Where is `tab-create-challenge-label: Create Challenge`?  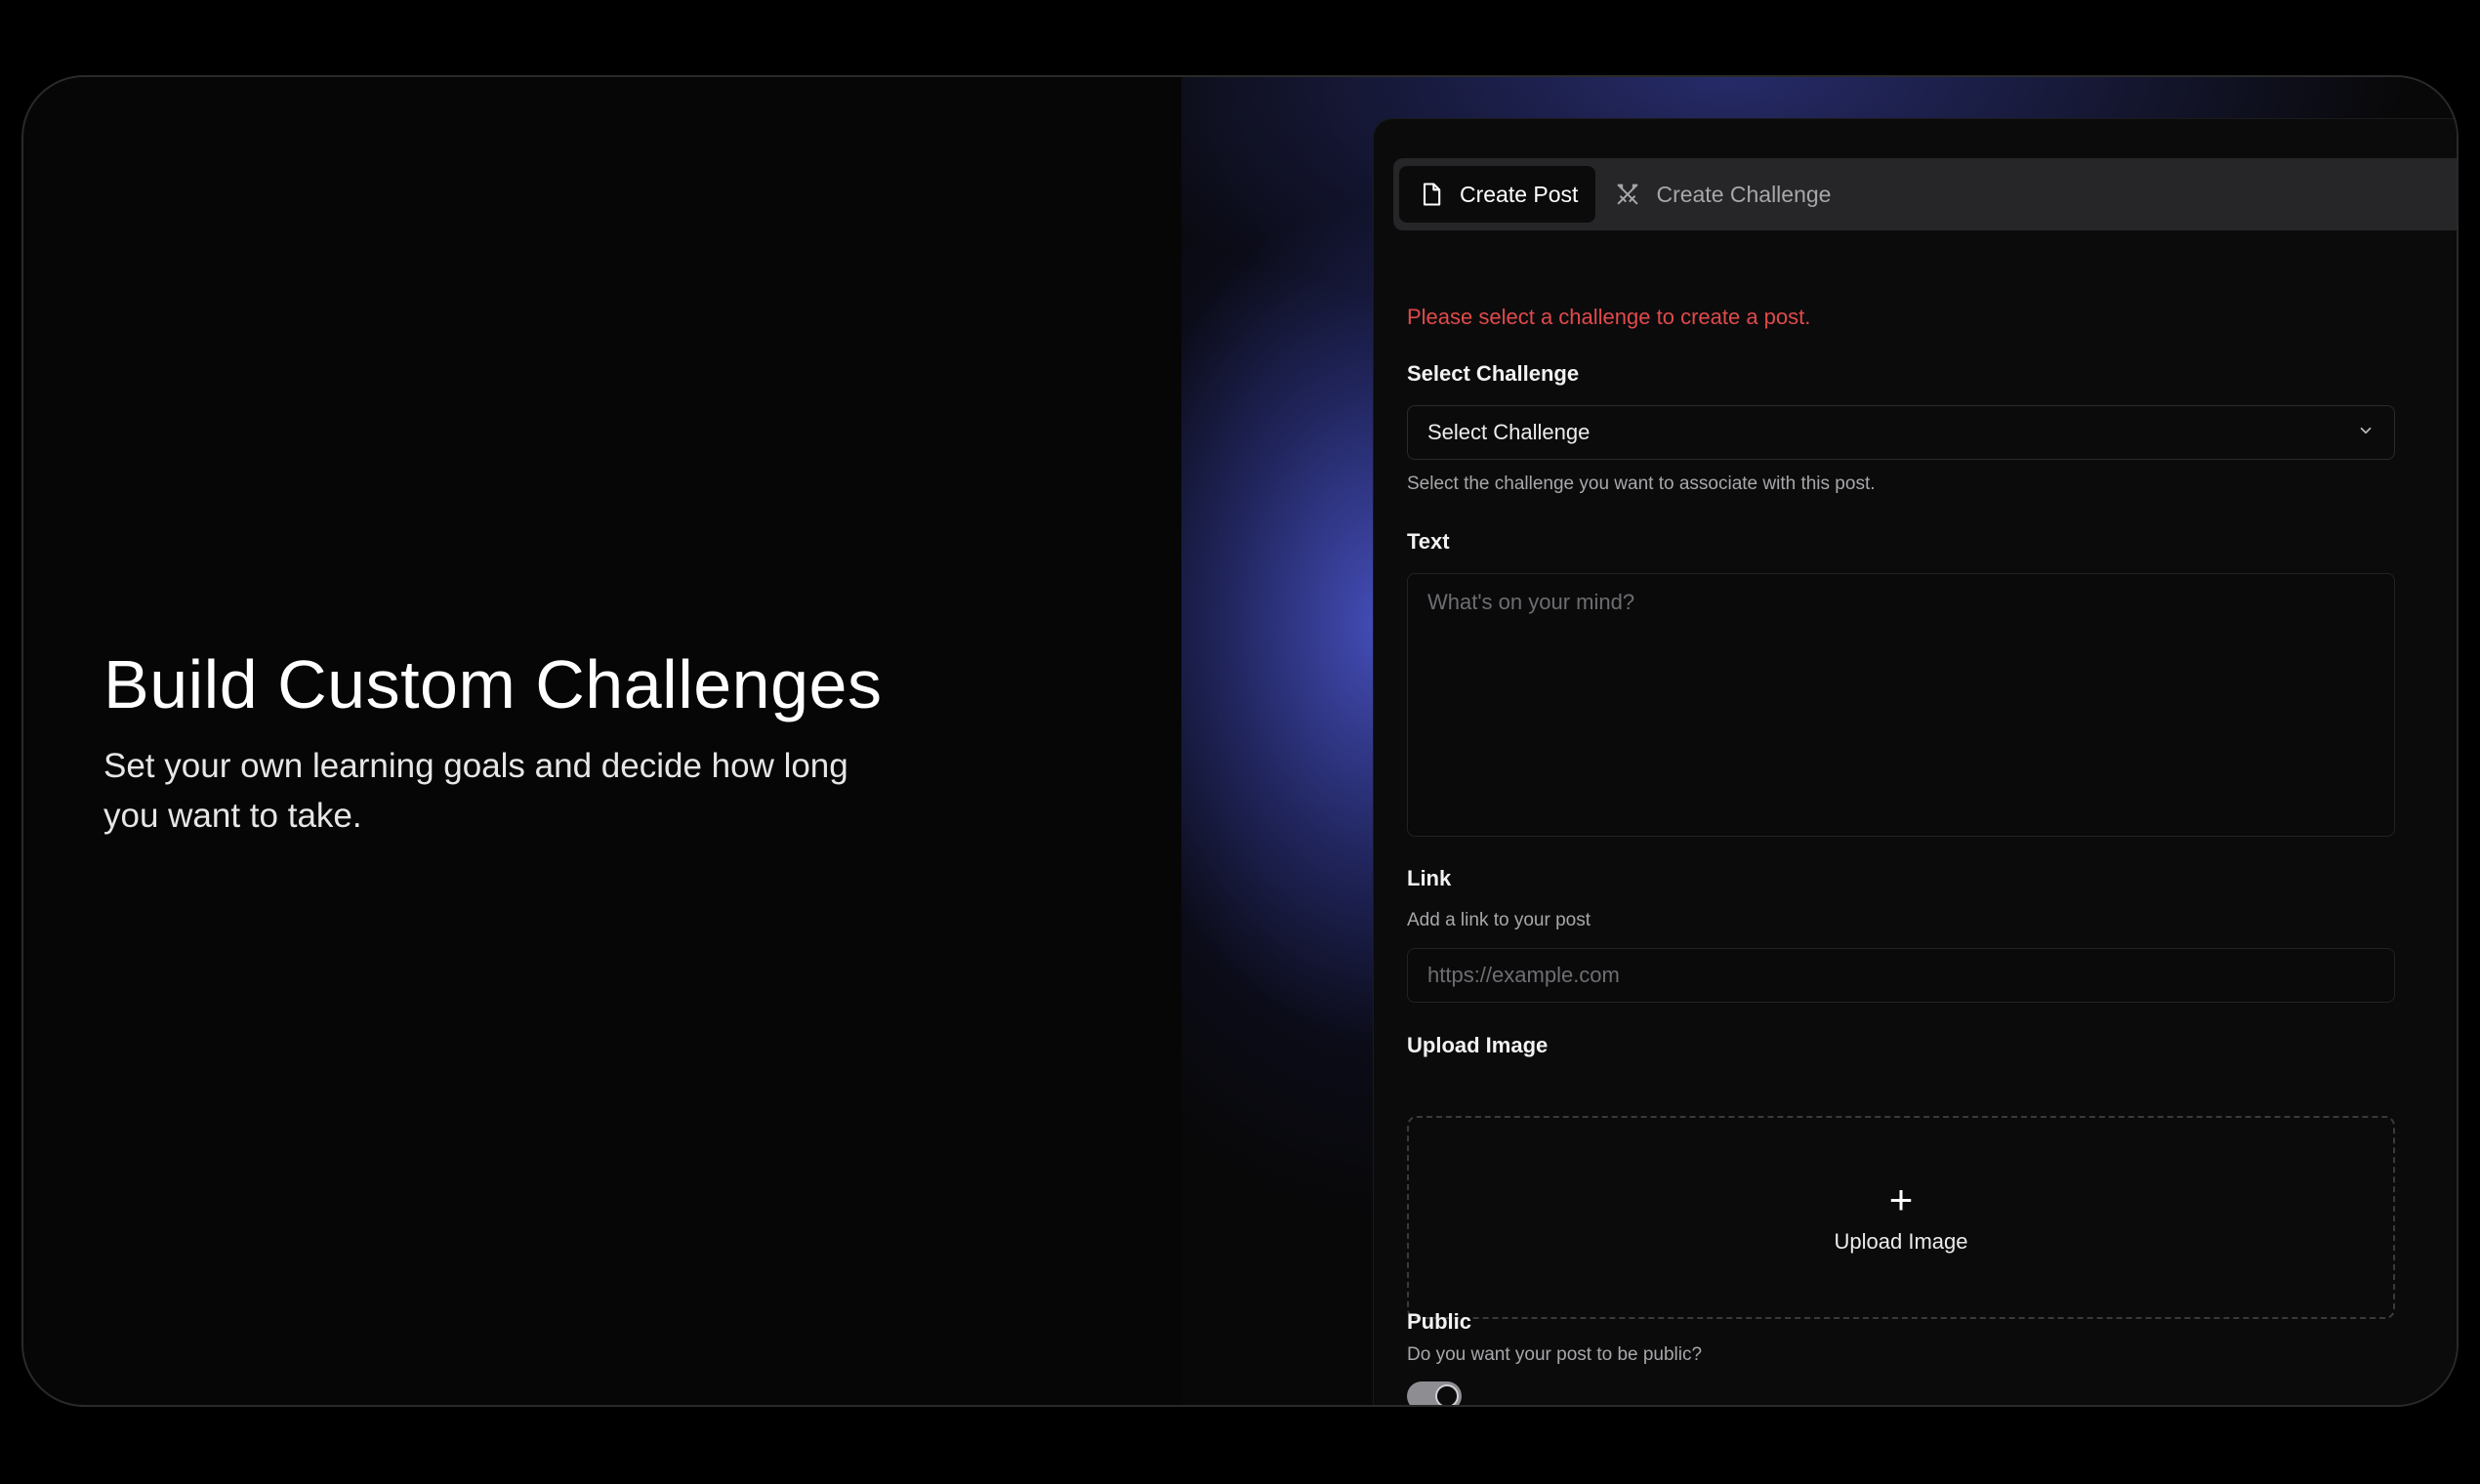 tab-create-challenge-label: Create Challenge is located at coordinates (1744, 194).